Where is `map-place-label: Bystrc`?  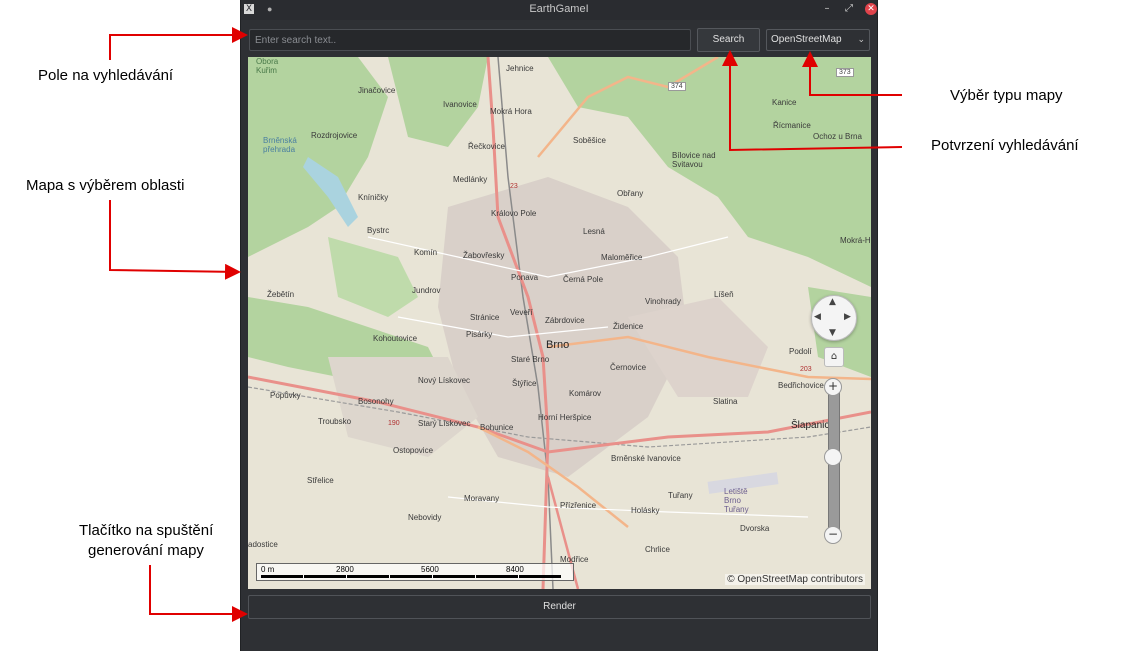 map-place-label: Bystrc is located at coordinates (378, 230).